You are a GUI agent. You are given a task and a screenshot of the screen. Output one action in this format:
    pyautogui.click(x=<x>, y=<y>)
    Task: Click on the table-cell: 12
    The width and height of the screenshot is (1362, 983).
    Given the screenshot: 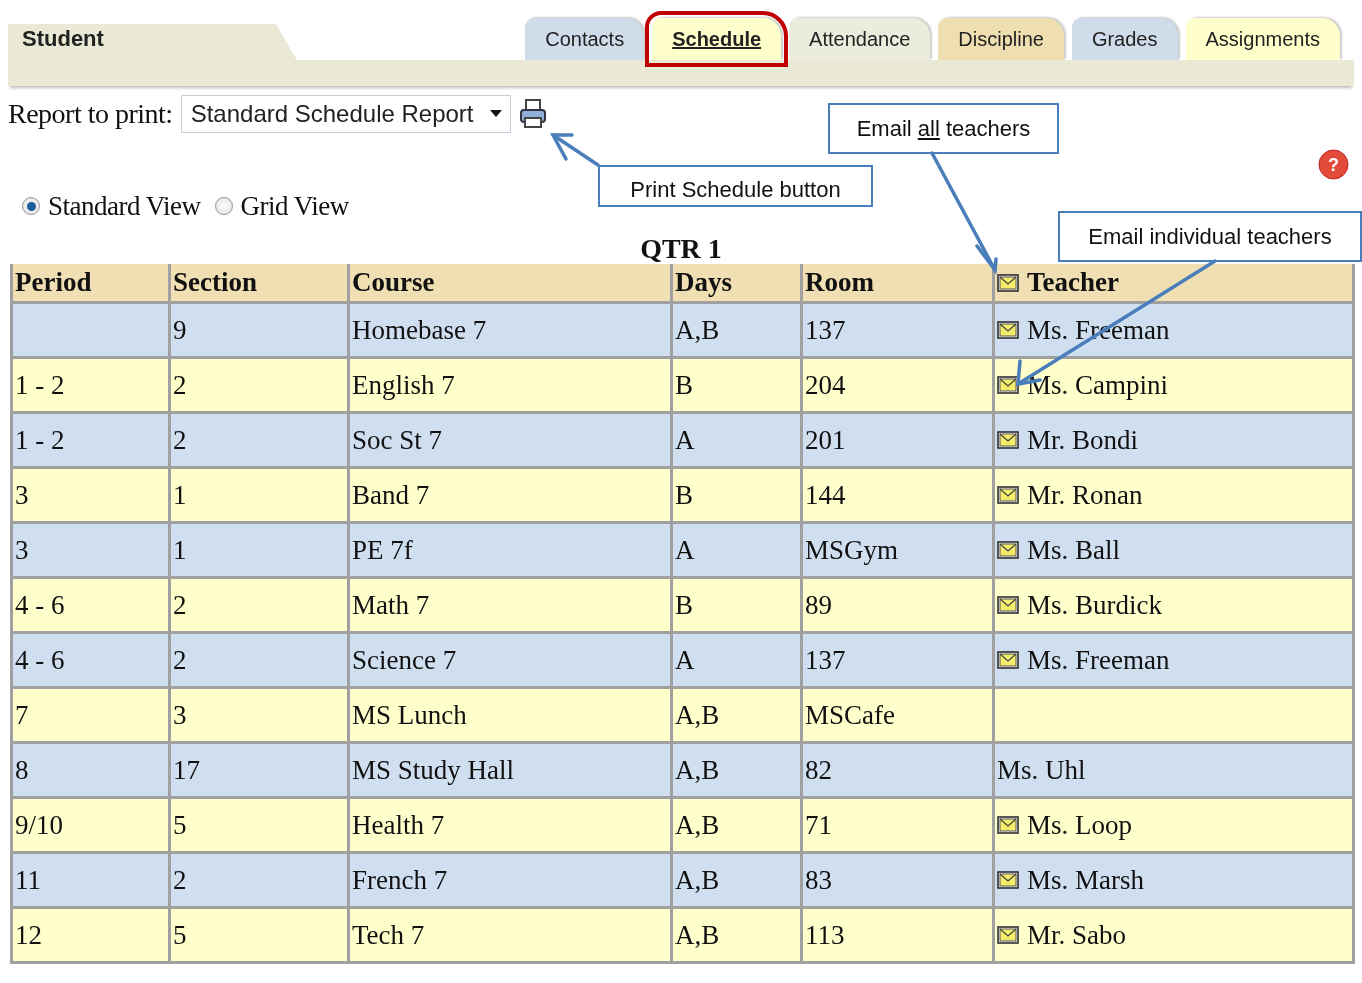 What is the action you would take?
    pyautogui.click(x=28, y=934)
    